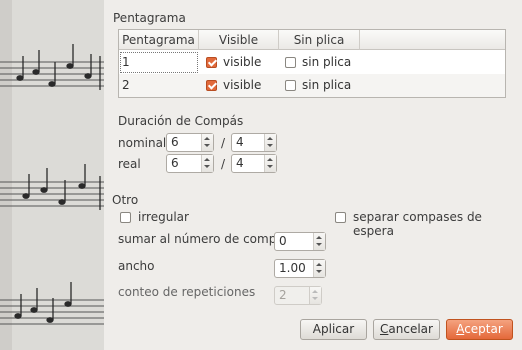 The width and height of the screenshot is (522, 350). What do you see at coordinates (333, 329) in the screenshot?
I see `aplicar-button: Aplicar` at bounding box center [333, 329].